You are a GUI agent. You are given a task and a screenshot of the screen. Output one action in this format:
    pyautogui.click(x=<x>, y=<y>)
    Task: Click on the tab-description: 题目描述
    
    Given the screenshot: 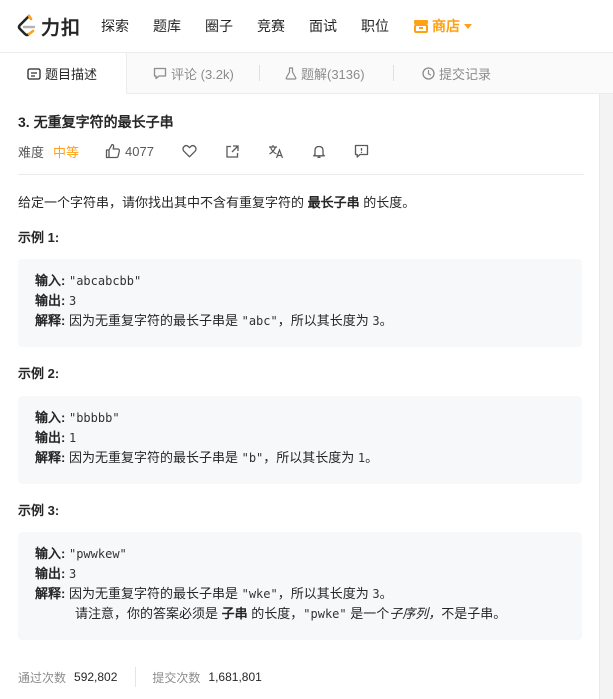 What is the action you would take?
    pyautogui.click(x=63, y=73)
    